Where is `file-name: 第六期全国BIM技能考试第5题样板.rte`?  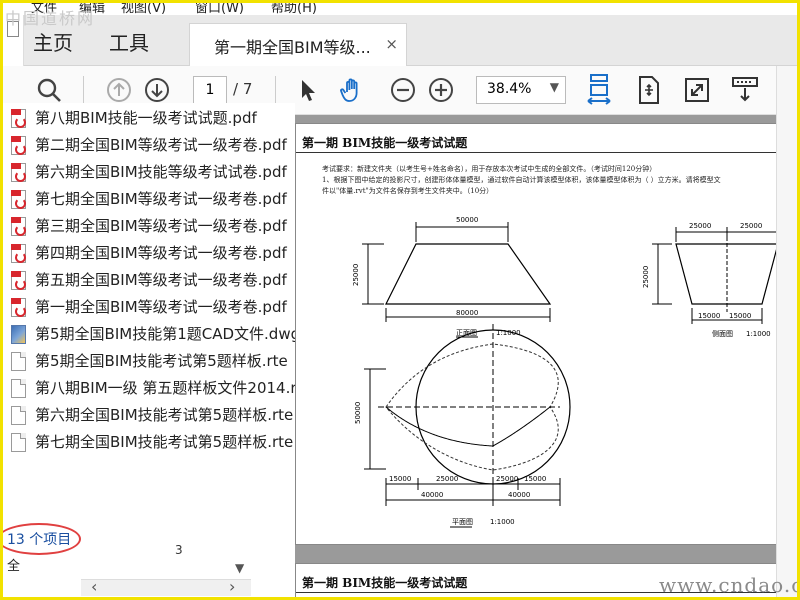
file-name: 第六期全国BIM技能考试第5题样板.rte is located at coordinates (164, 415).